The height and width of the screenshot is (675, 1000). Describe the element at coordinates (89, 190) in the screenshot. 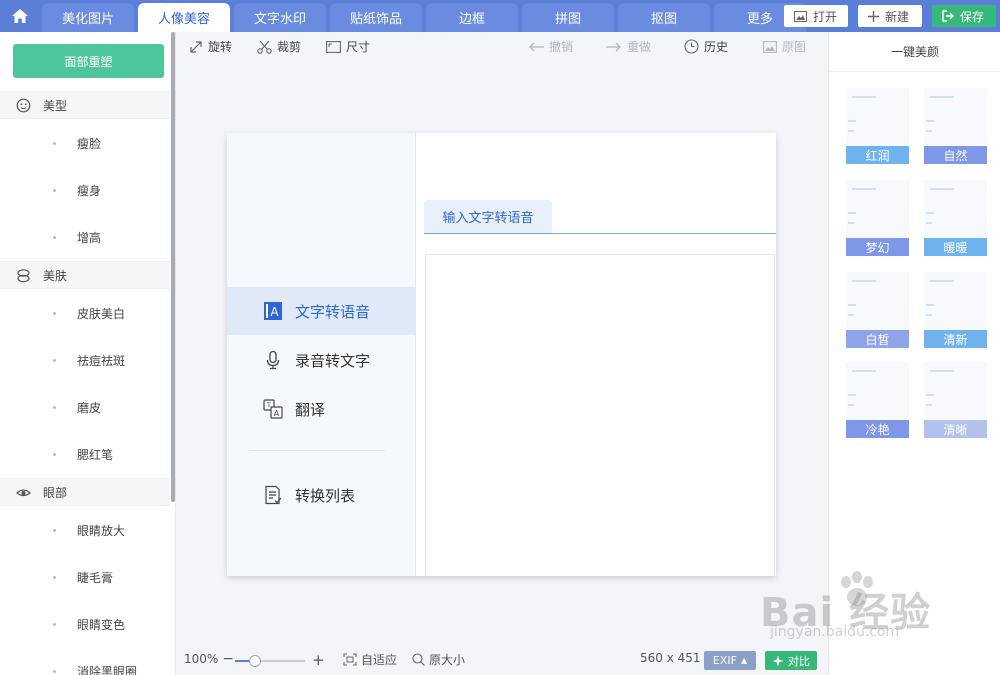

I see `sidebar-item-label: 瘦身` at that location.